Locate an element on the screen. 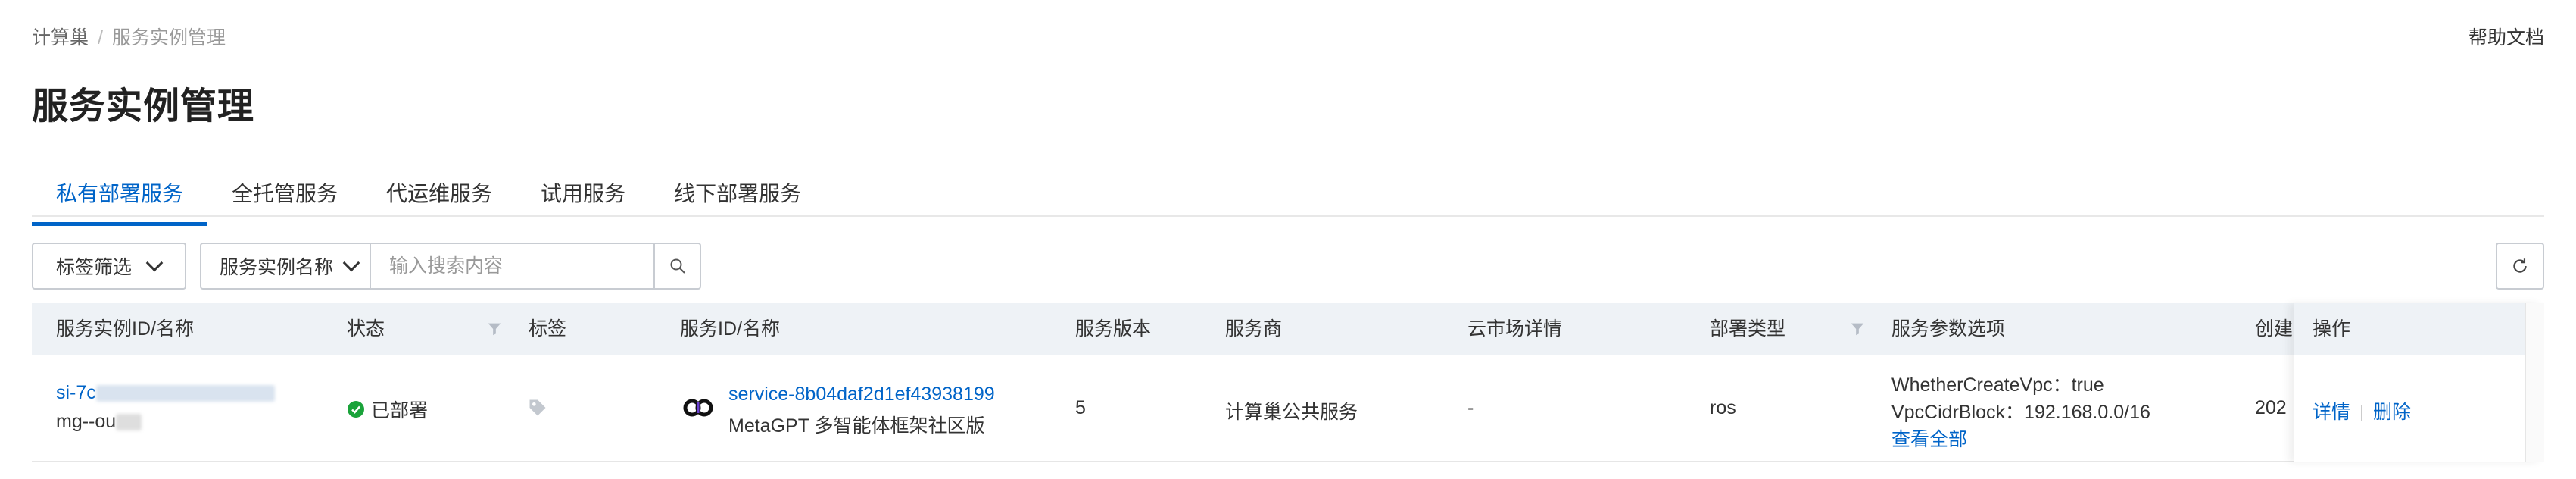  market-details: - is located at coordinates (1470, 407).